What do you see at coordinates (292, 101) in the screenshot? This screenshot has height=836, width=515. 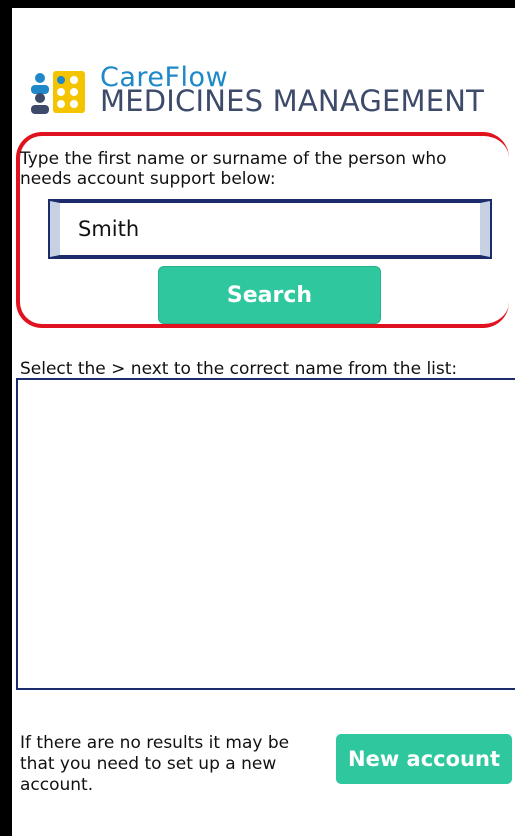 I see `brand-name-bottom: MEDICINES MANAGEMENT` at bounding box center [292, 101].